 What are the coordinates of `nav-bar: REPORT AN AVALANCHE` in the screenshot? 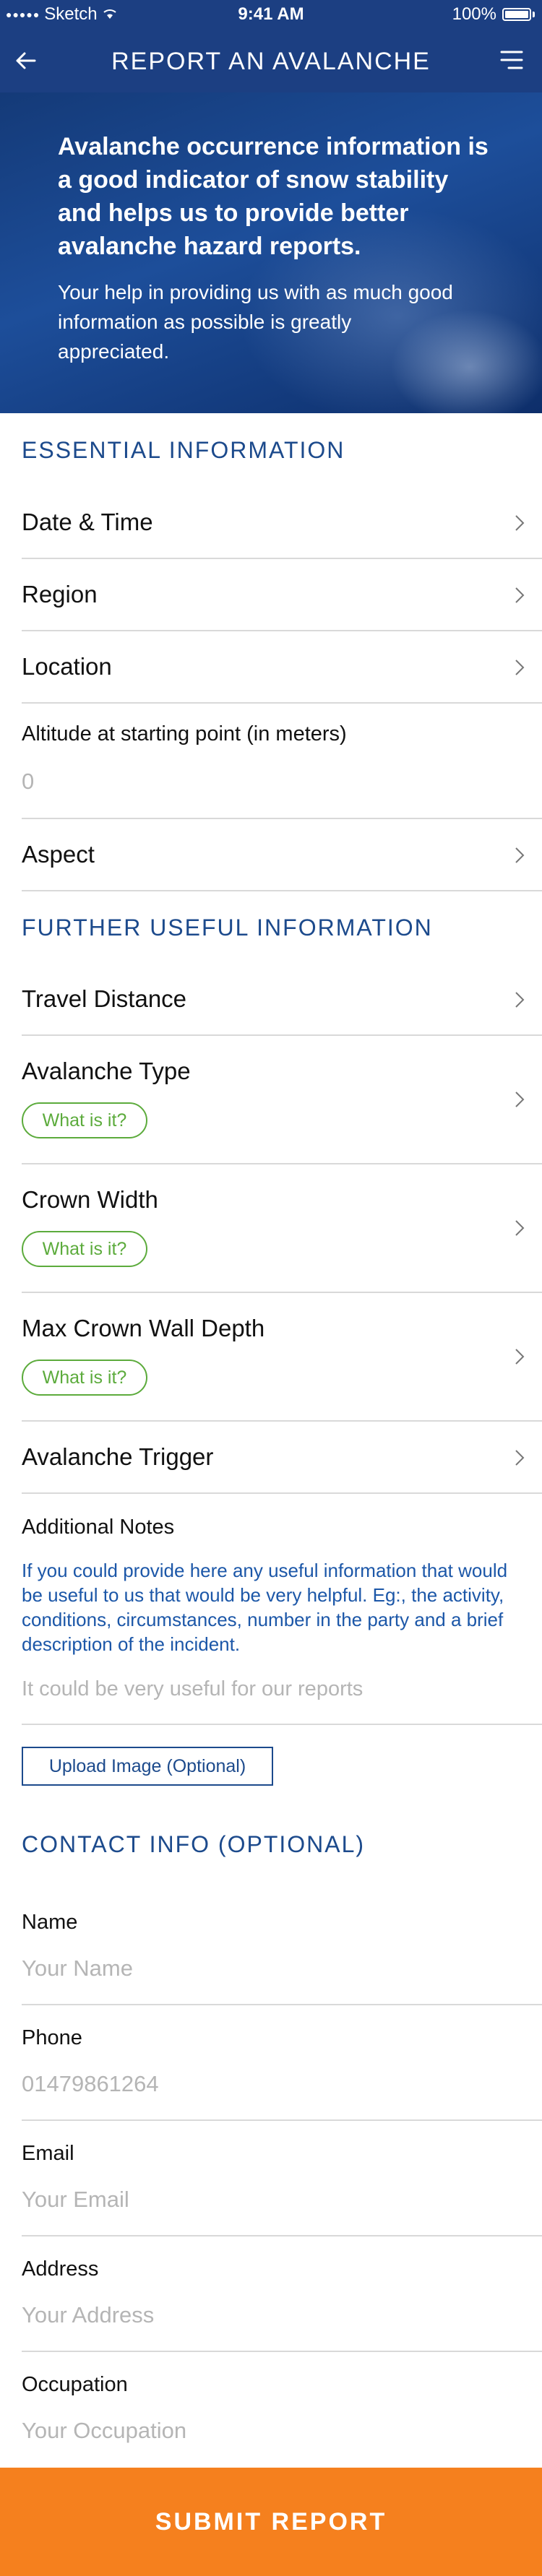 It's located at (271, 61).